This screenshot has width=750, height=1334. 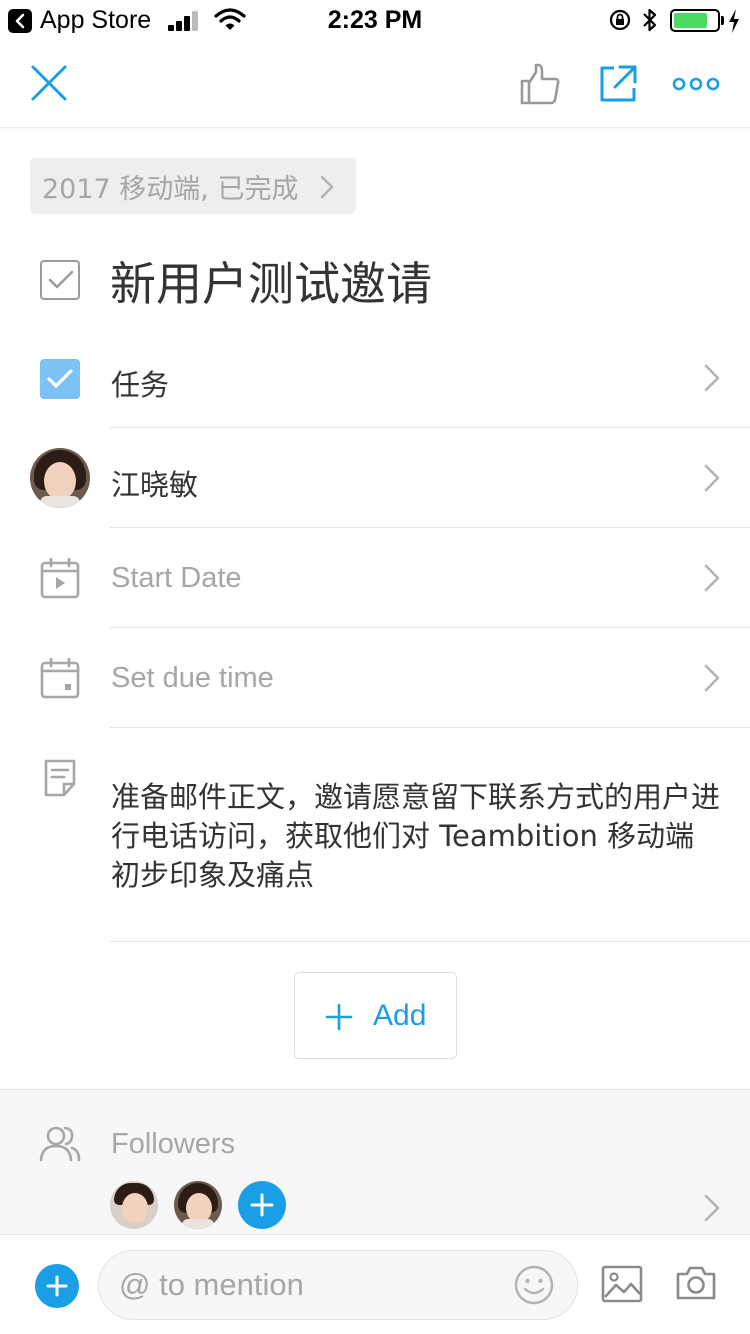 What do you see at coordinates (271, 281) in the screenshot?
I see `task-title: 新用户测试邀请` at bounding box center [271, 281].